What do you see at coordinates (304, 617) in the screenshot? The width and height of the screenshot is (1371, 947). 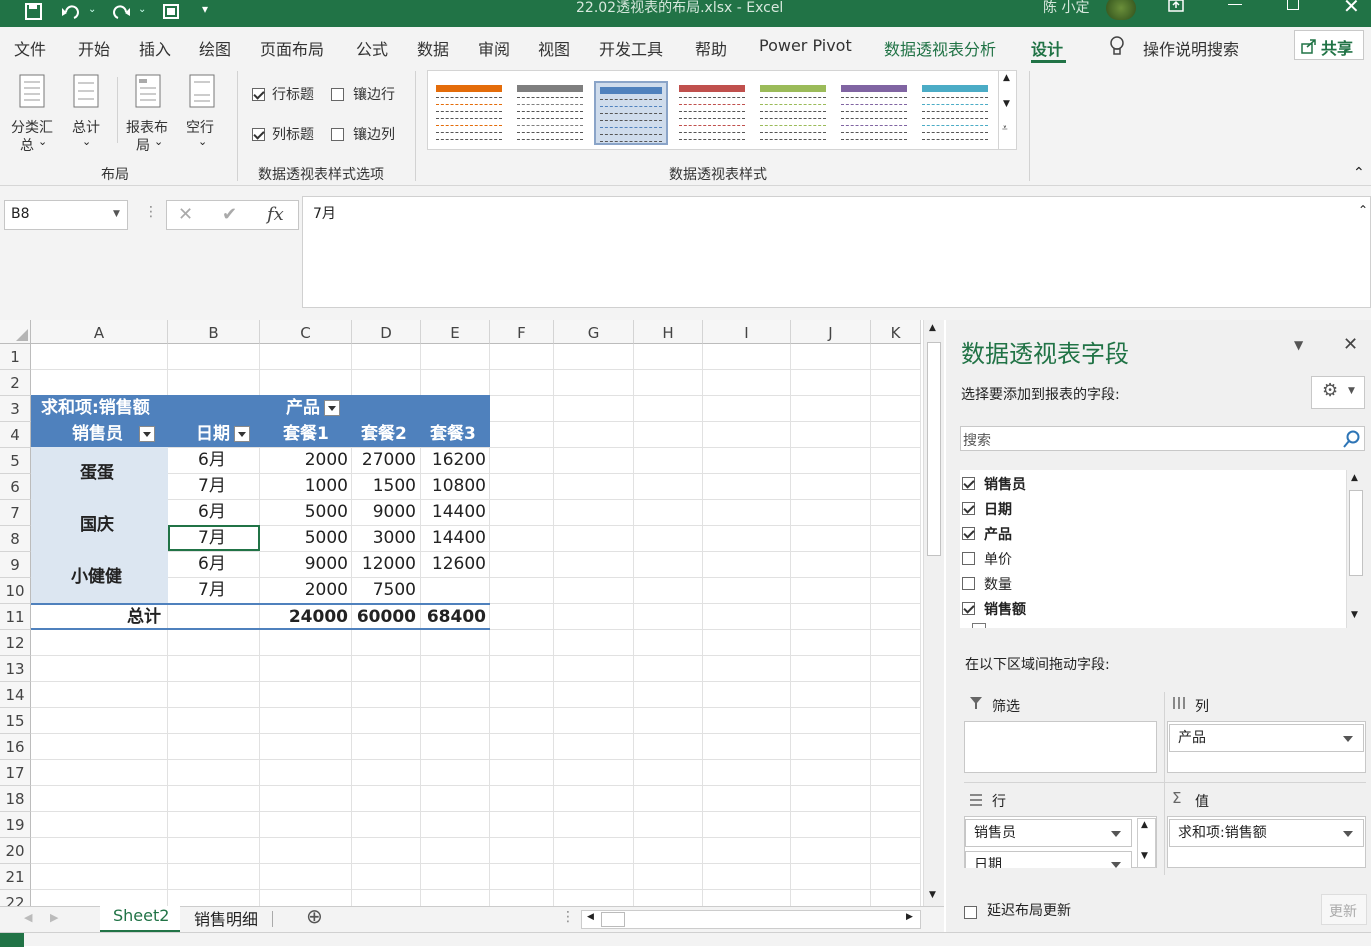 I see `pivot-total: 24000` at bounding box center [304, 617].